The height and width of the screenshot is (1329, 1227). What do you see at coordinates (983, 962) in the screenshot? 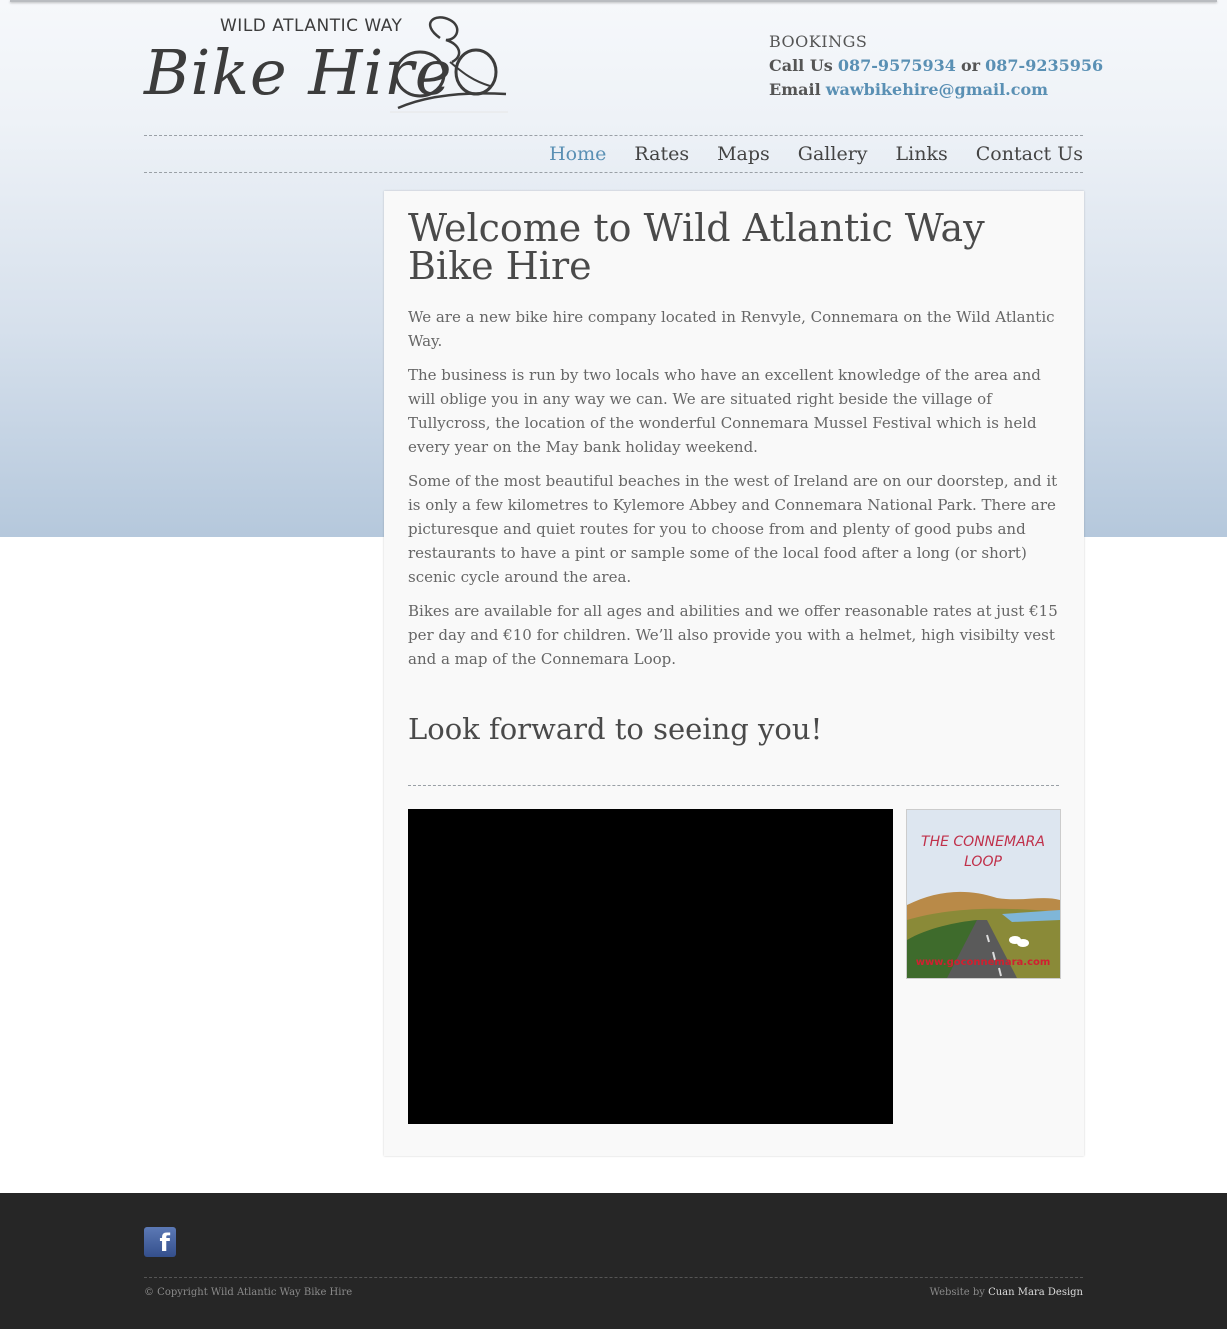
I see `map-url: www.goconnemara.com` at bounding box center [983, 962].